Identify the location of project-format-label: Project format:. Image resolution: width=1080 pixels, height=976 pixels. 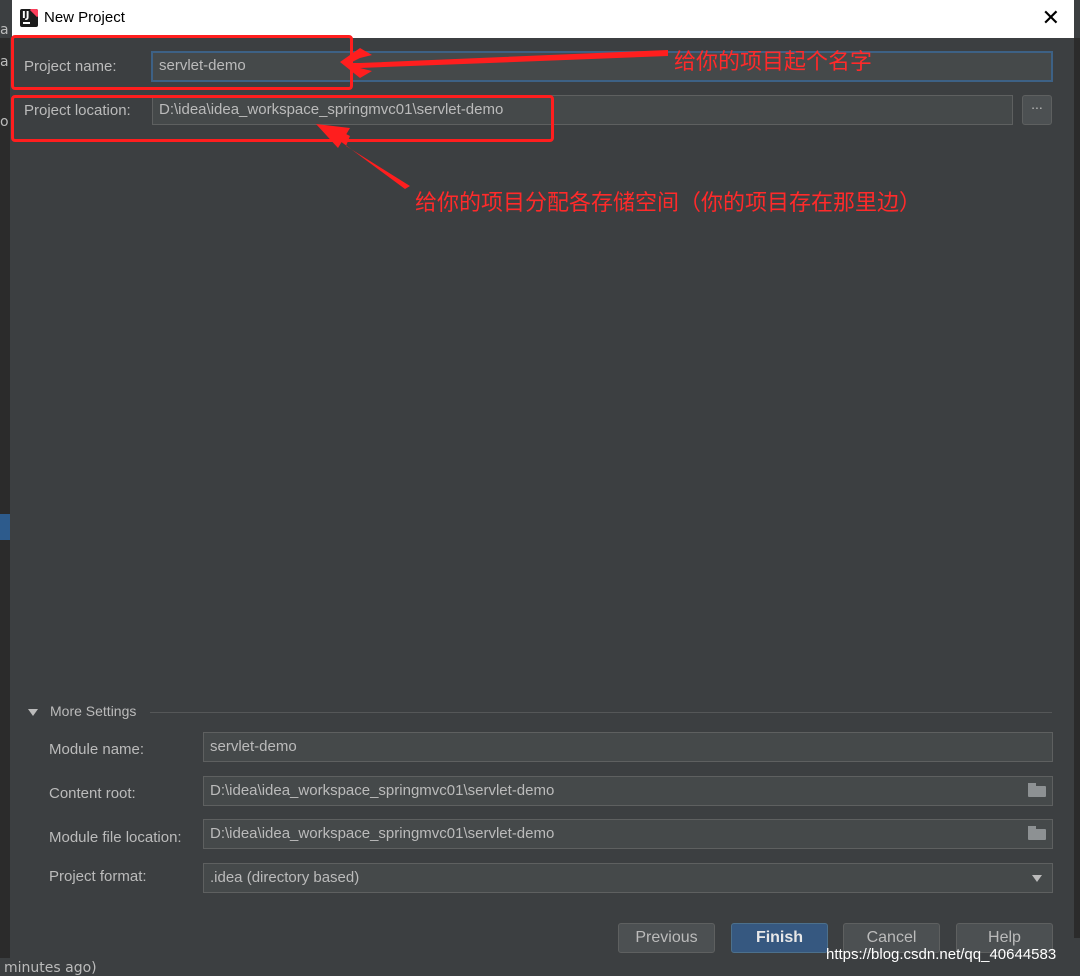
(98, 876).